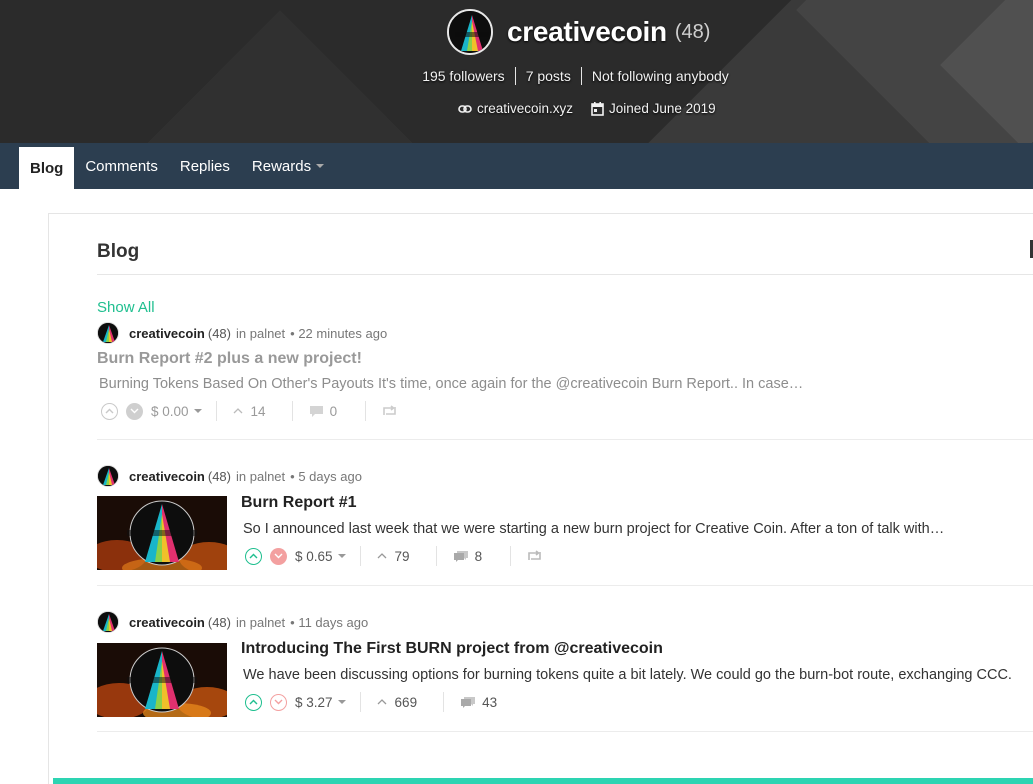 Image resolution: width=1033 pixels, height=784 pixels. What do you see at coordinates (470, 32) in the screenshot?
I see `creativecoin-logo-icon` at bounding box center [470, 32].